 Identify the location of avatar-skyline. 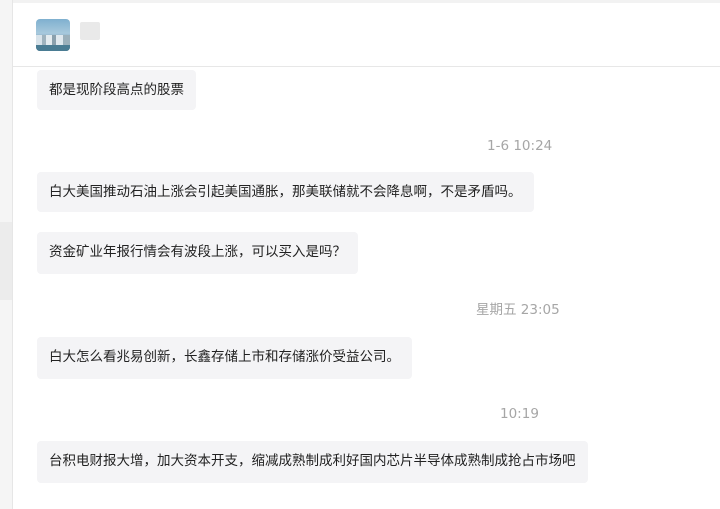
(53, 40).